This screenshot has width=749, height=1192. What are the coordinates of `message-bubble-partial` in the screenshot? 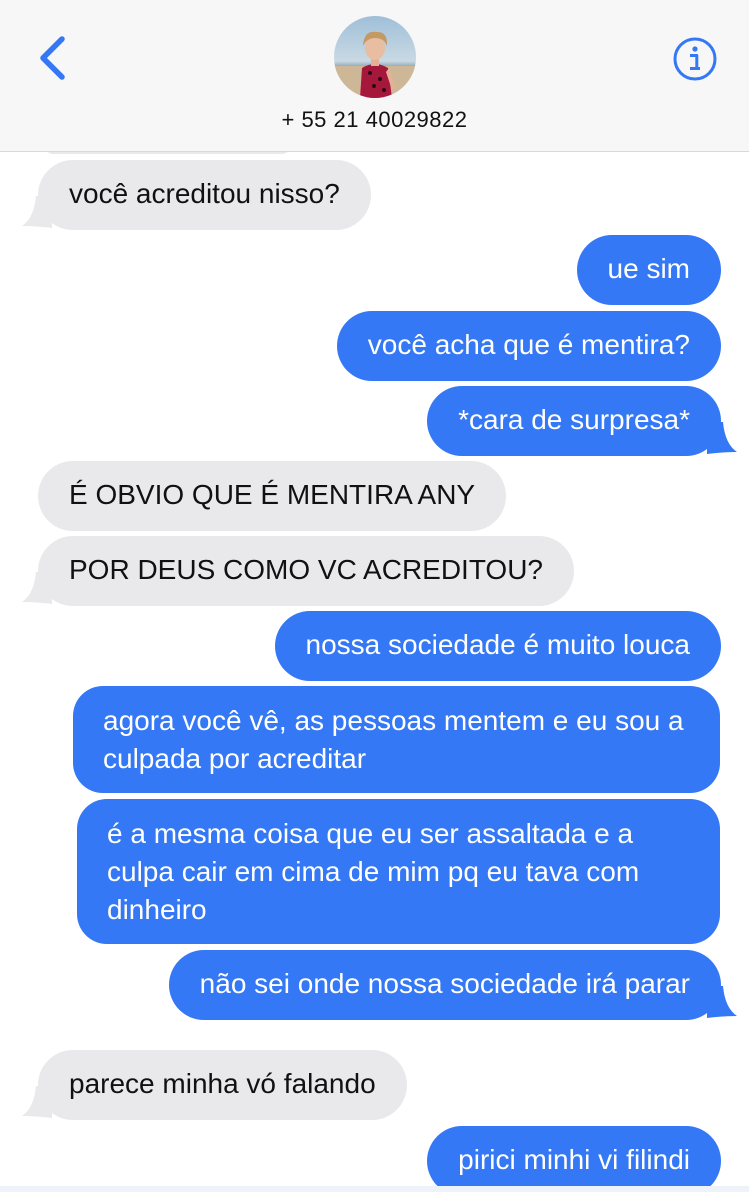 It's located at (167, 153).